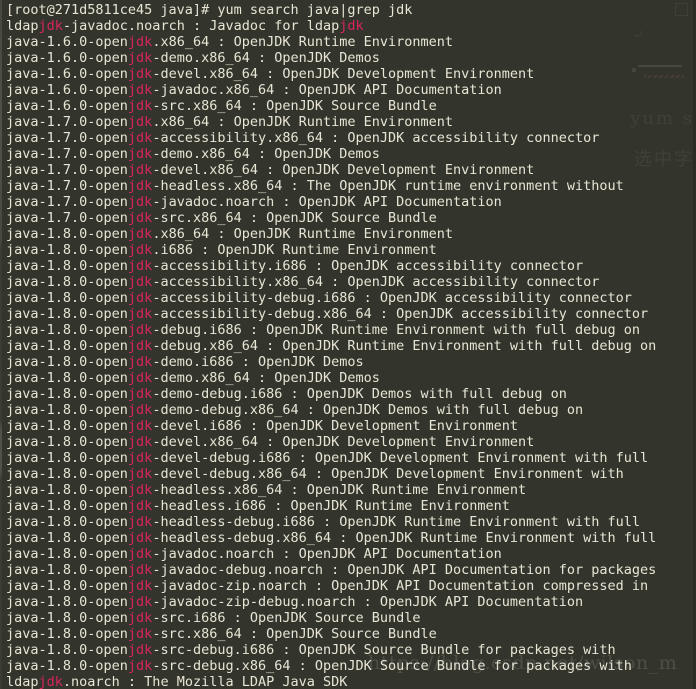 This screenshot has height=689, width=696. Describe the element at coordinates (303, 234) in the screenshot. I see `output-line-body: .x86_64 : OpenJDK Runtime Environment` at that location.